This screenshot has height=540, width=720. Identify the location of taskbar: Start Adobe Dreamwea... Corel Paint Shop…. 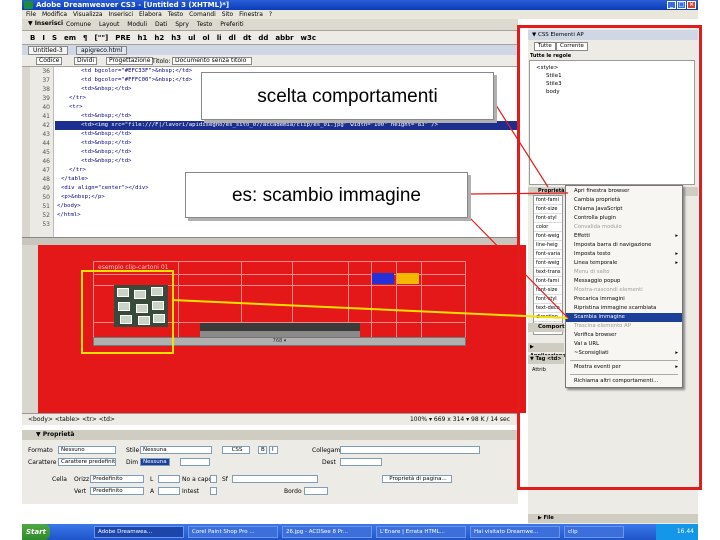
(360, 532).